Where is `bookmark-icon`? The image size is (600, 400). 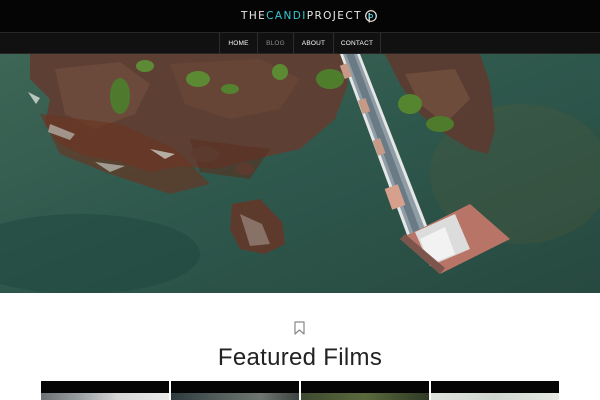
bookmark-icon is located at coordinates (299, 328).